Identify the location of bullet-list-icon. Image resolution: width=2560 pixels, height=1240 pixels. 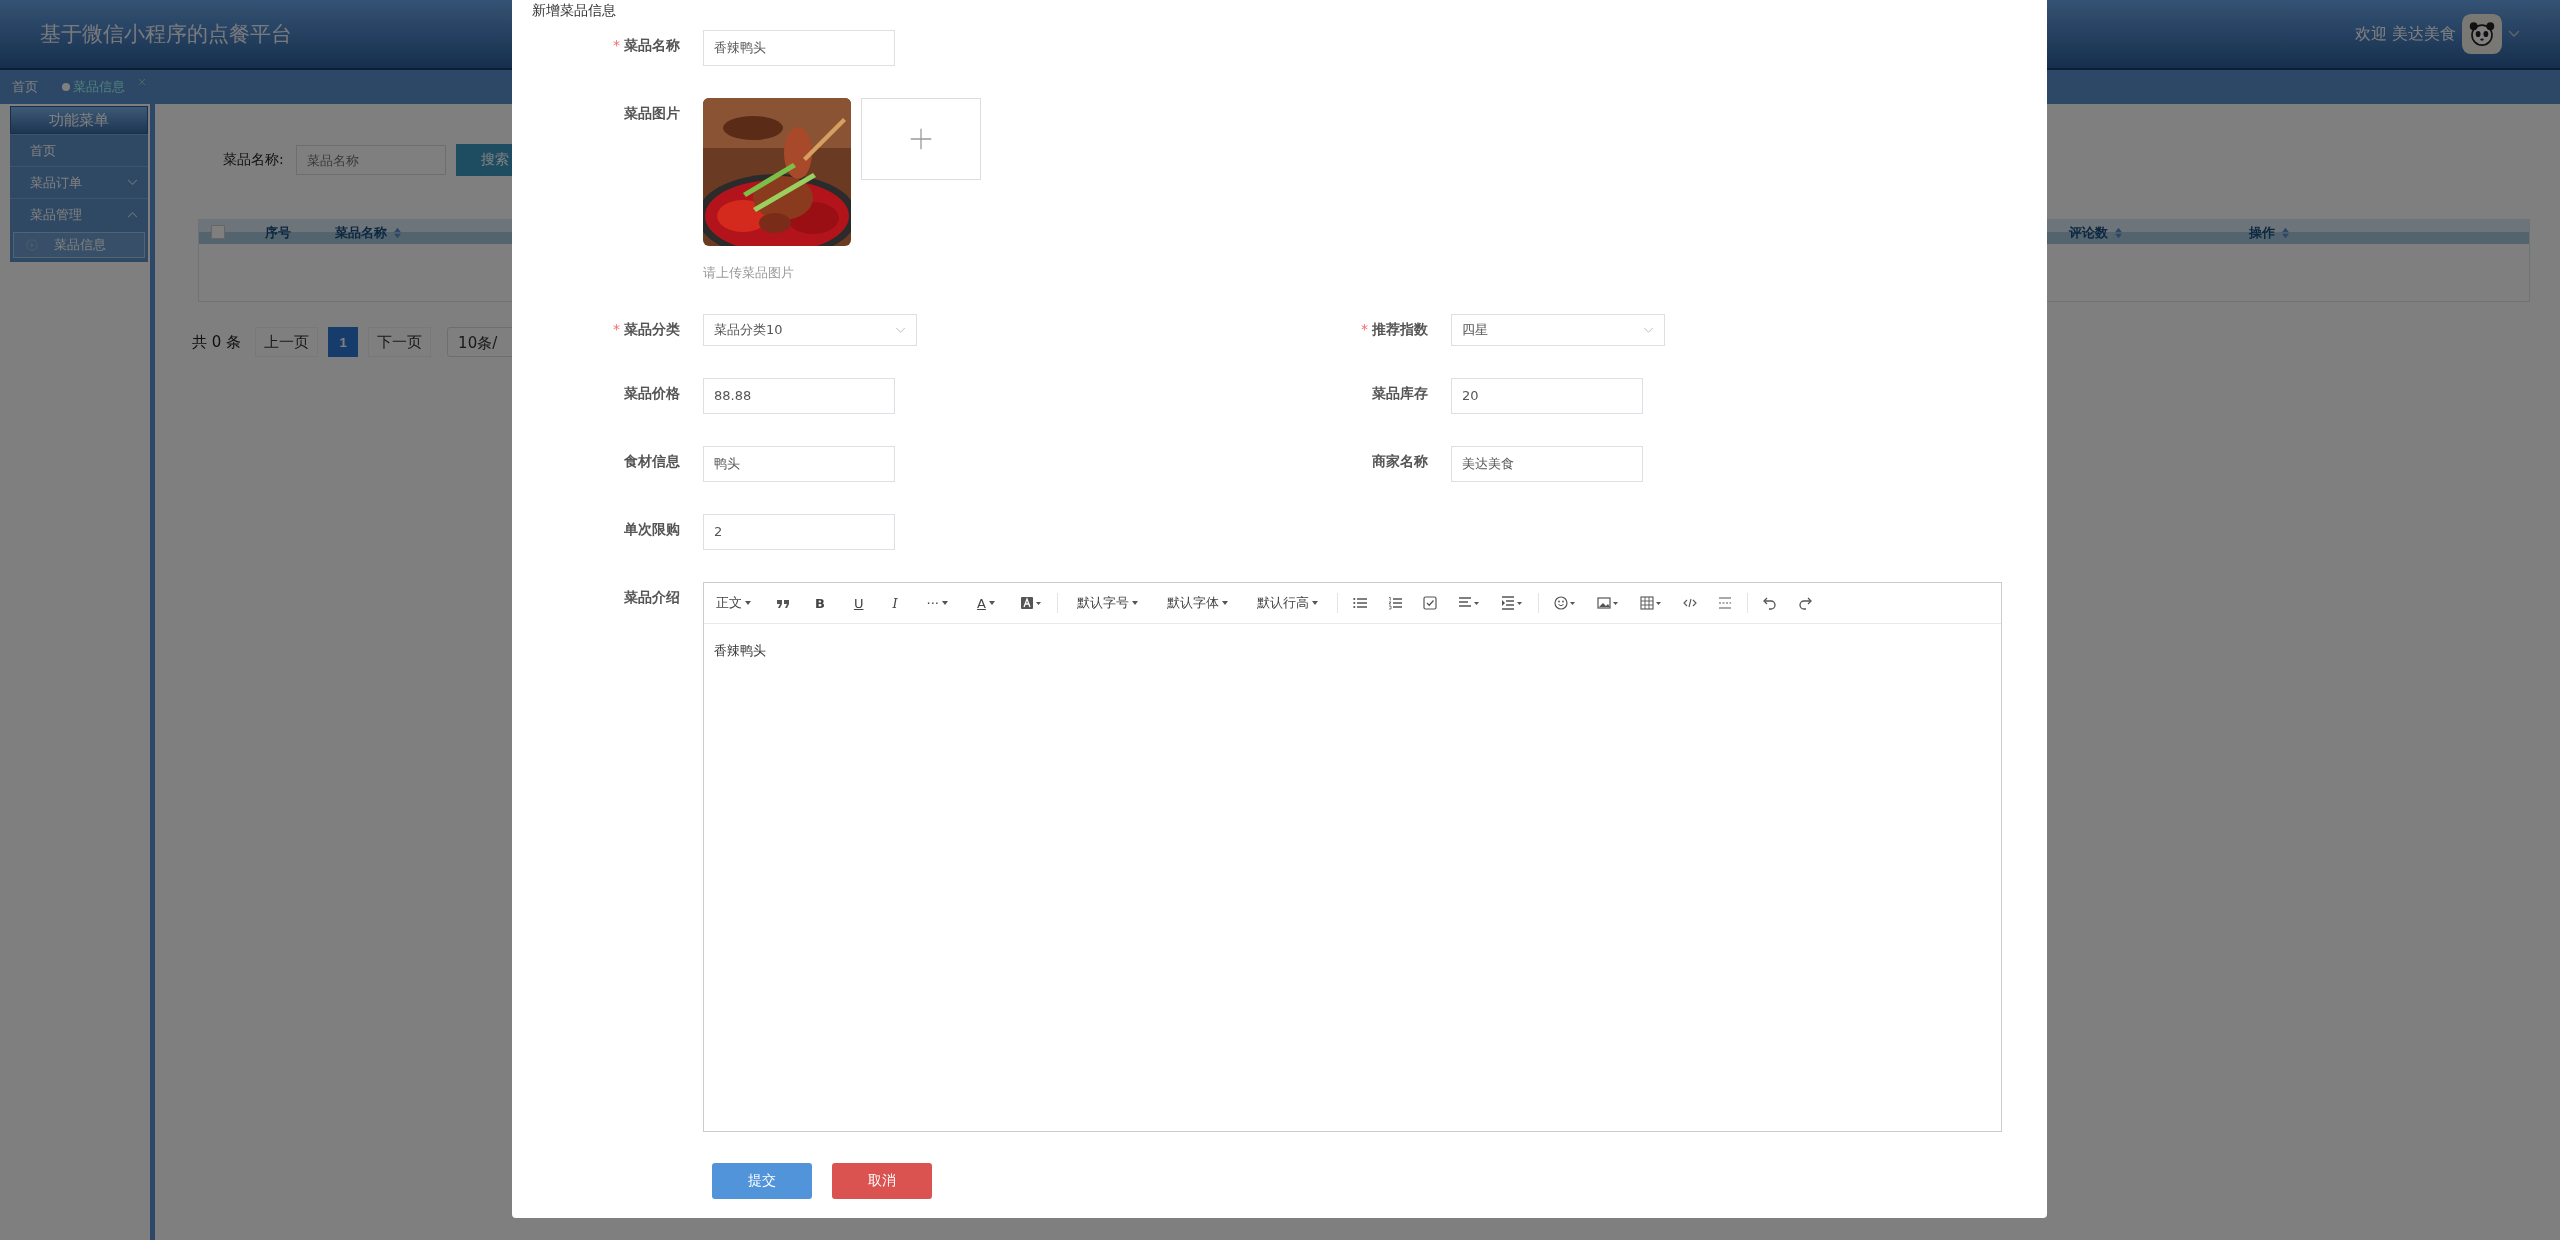
(1359, 603).